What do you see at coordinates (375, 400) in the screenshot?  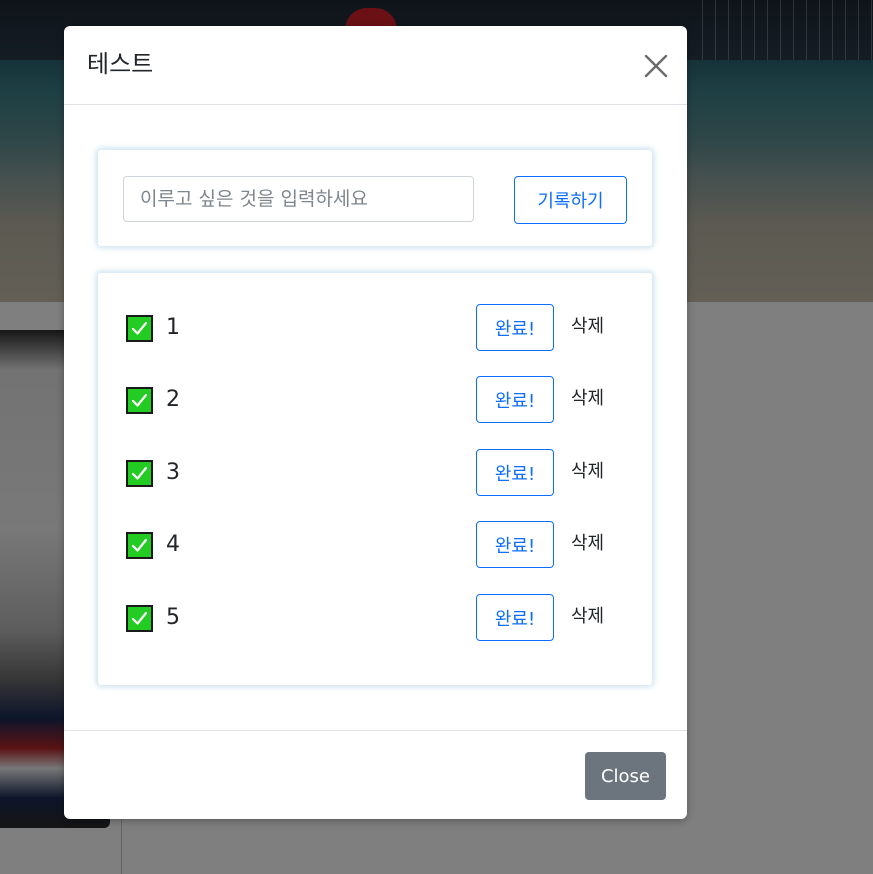 I see `todo-item: 2 완료! 삭제` at bounding box center [375, 400].